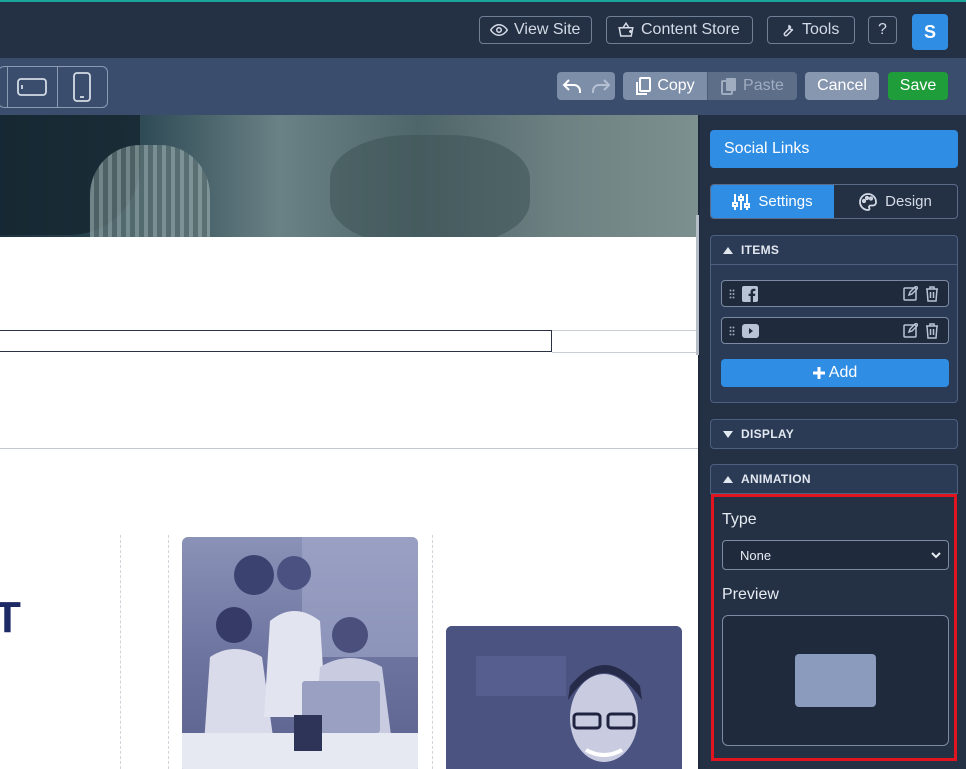 The width and height of the screenshot is (966, 769). I want to click on help-label: ?, so click(882, 29).